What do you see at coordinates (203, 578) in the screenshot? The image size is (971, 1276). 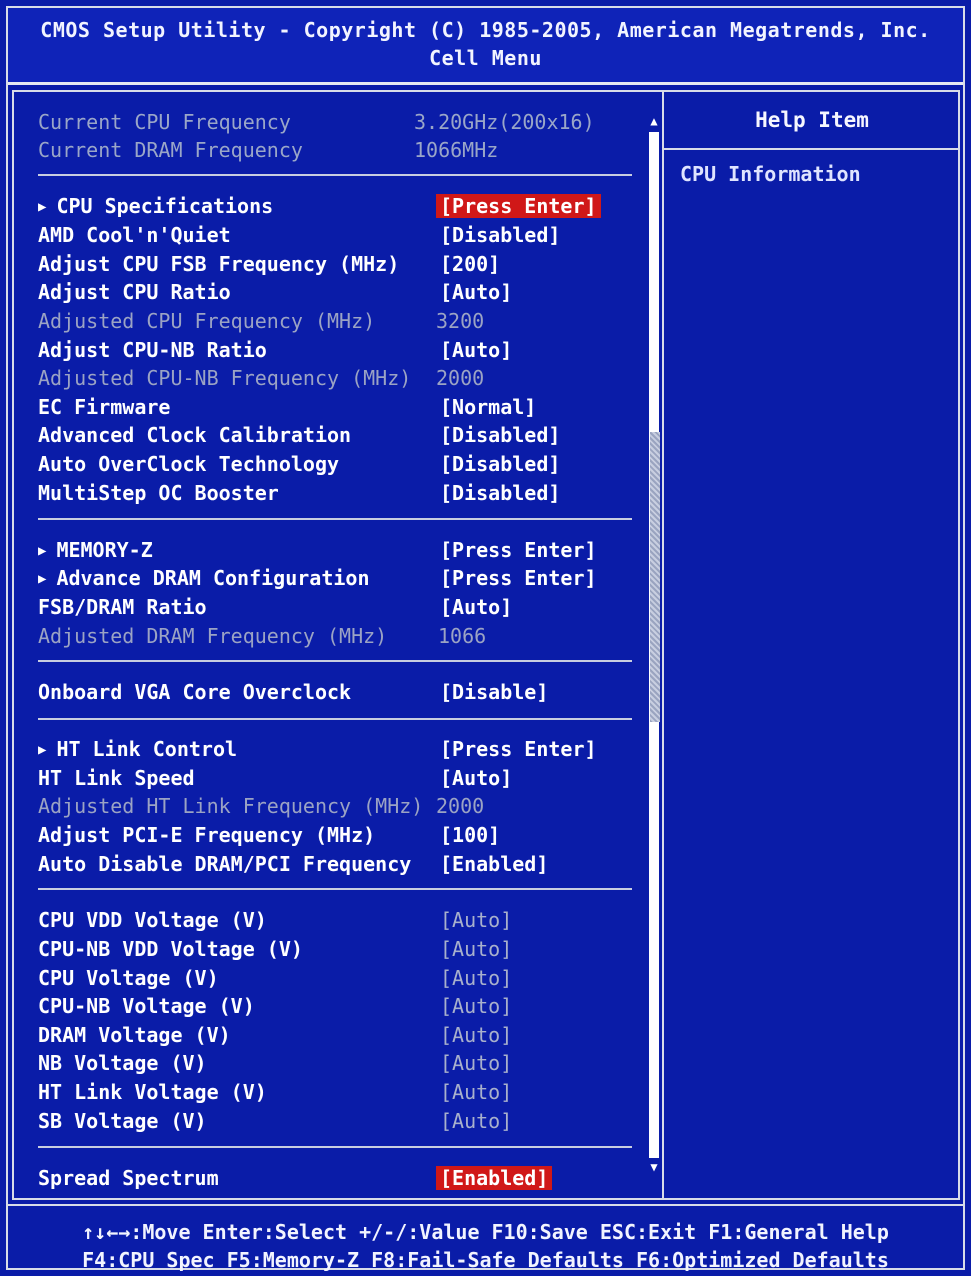 I see `setting-label: Advance DRAM Configuration` at bounding box center [203, 578].